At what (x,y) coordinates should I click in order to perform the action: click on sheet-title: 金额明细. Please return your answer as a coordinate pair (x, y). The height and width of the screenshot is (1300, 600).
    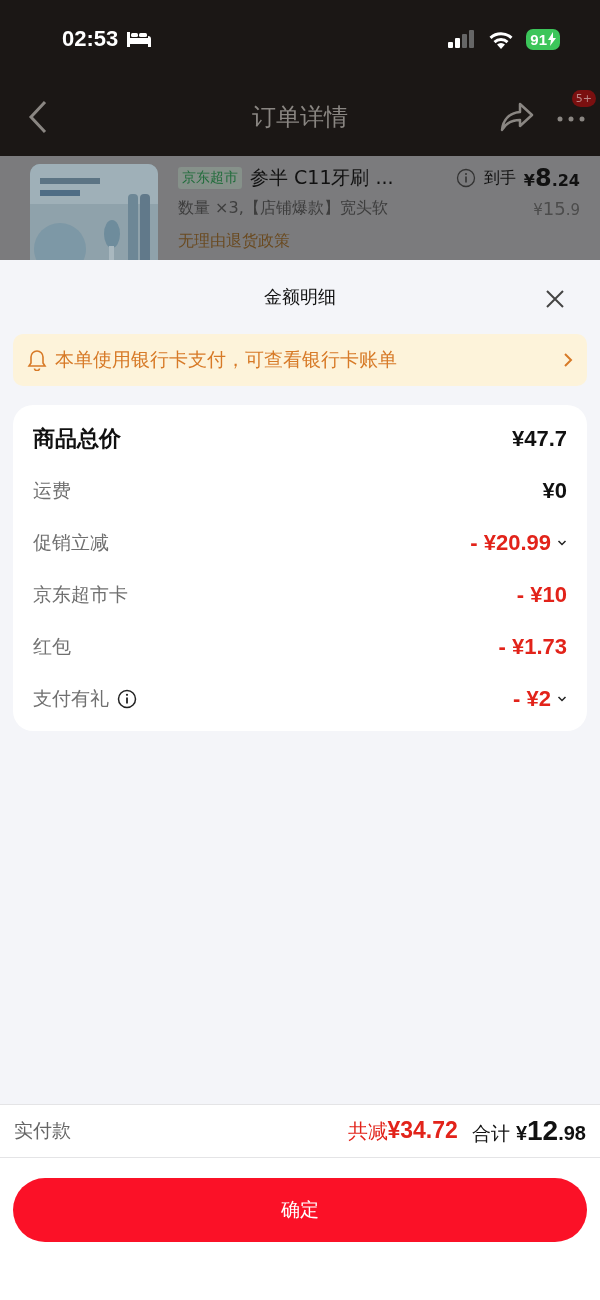
    Looking at the image, I should click on (300, 297).